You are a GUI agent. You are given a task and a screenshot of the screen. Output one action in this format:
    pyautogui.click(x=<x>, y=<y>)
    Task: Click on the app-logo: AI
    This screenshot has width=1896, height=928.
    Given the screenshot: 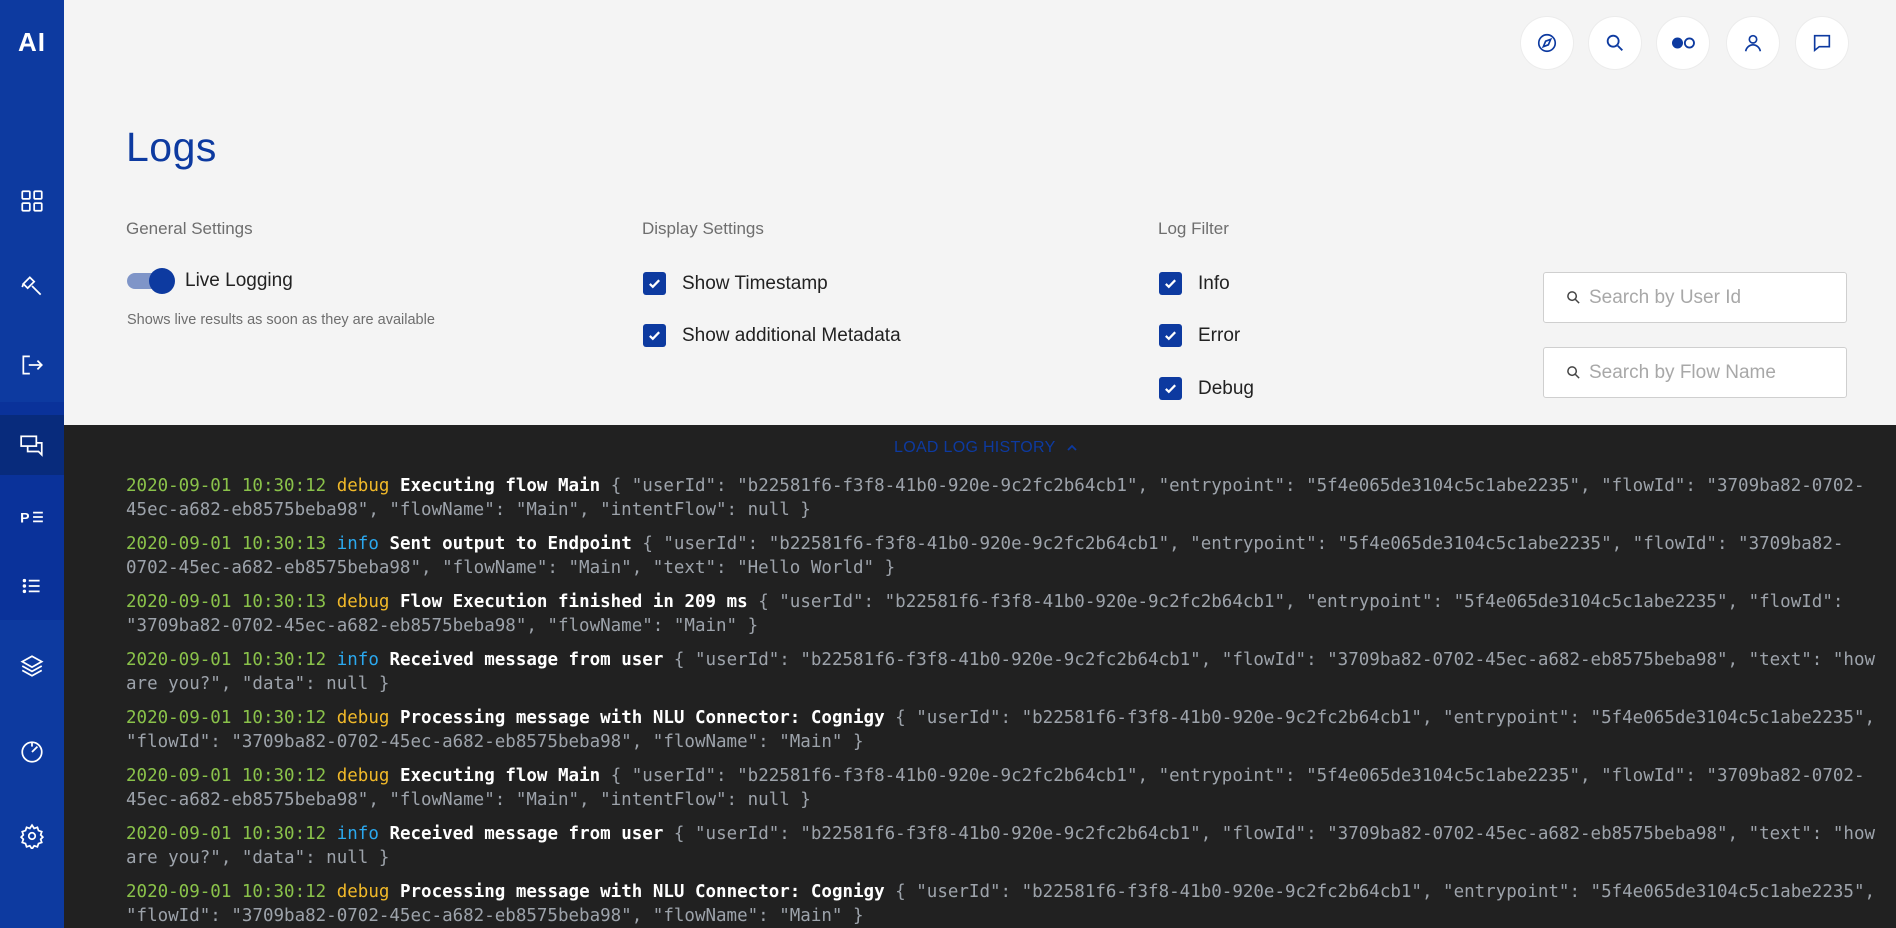 What is the action you would take?
    pyautogui.click(x=32, y=42)
    